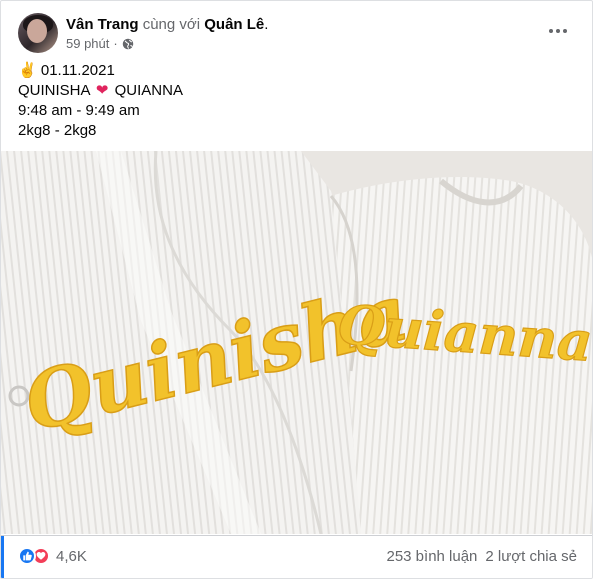 The image size is (593, 579). What do you see at coordinates (481, 556) in the screenshot?
I see `engagement-stats: 253 bình luận 2 lượt chia sẻ` at bounding box center [481, 556].